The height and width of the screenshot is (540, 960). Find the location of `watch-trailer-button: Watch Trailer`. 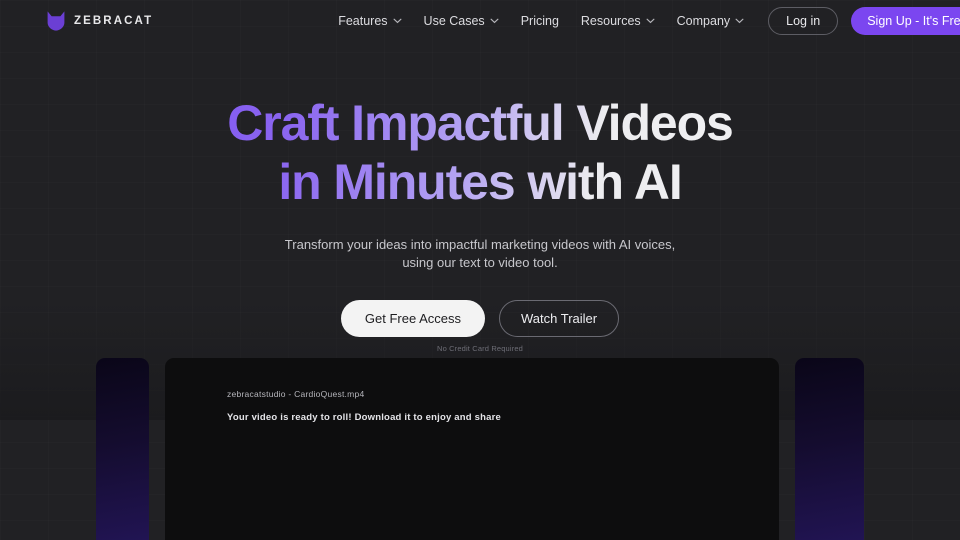

watch-trailer-button: Watch Trailer is located at coordinates (559, 318).